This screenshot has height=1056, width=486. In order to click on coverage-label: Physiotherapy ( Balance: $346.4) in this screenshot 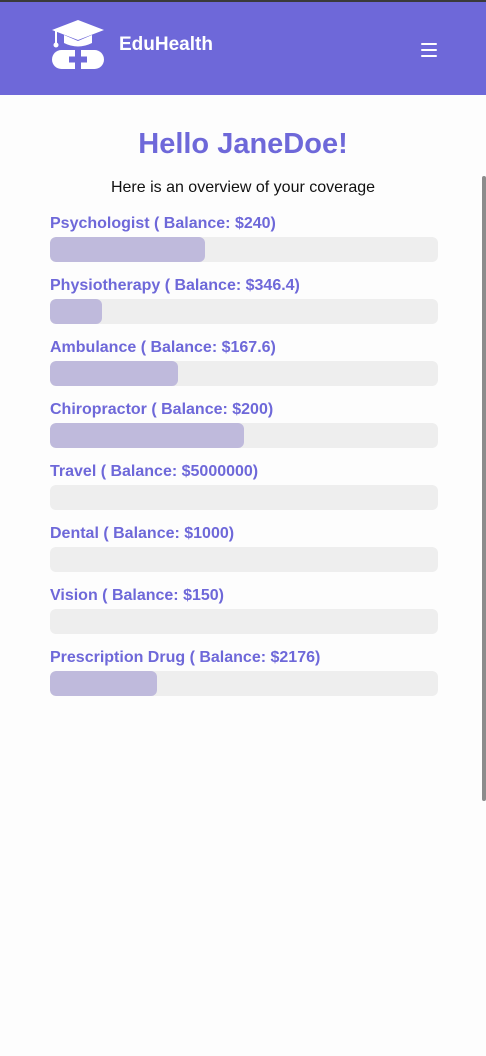, I will do `click(175, 285)`.